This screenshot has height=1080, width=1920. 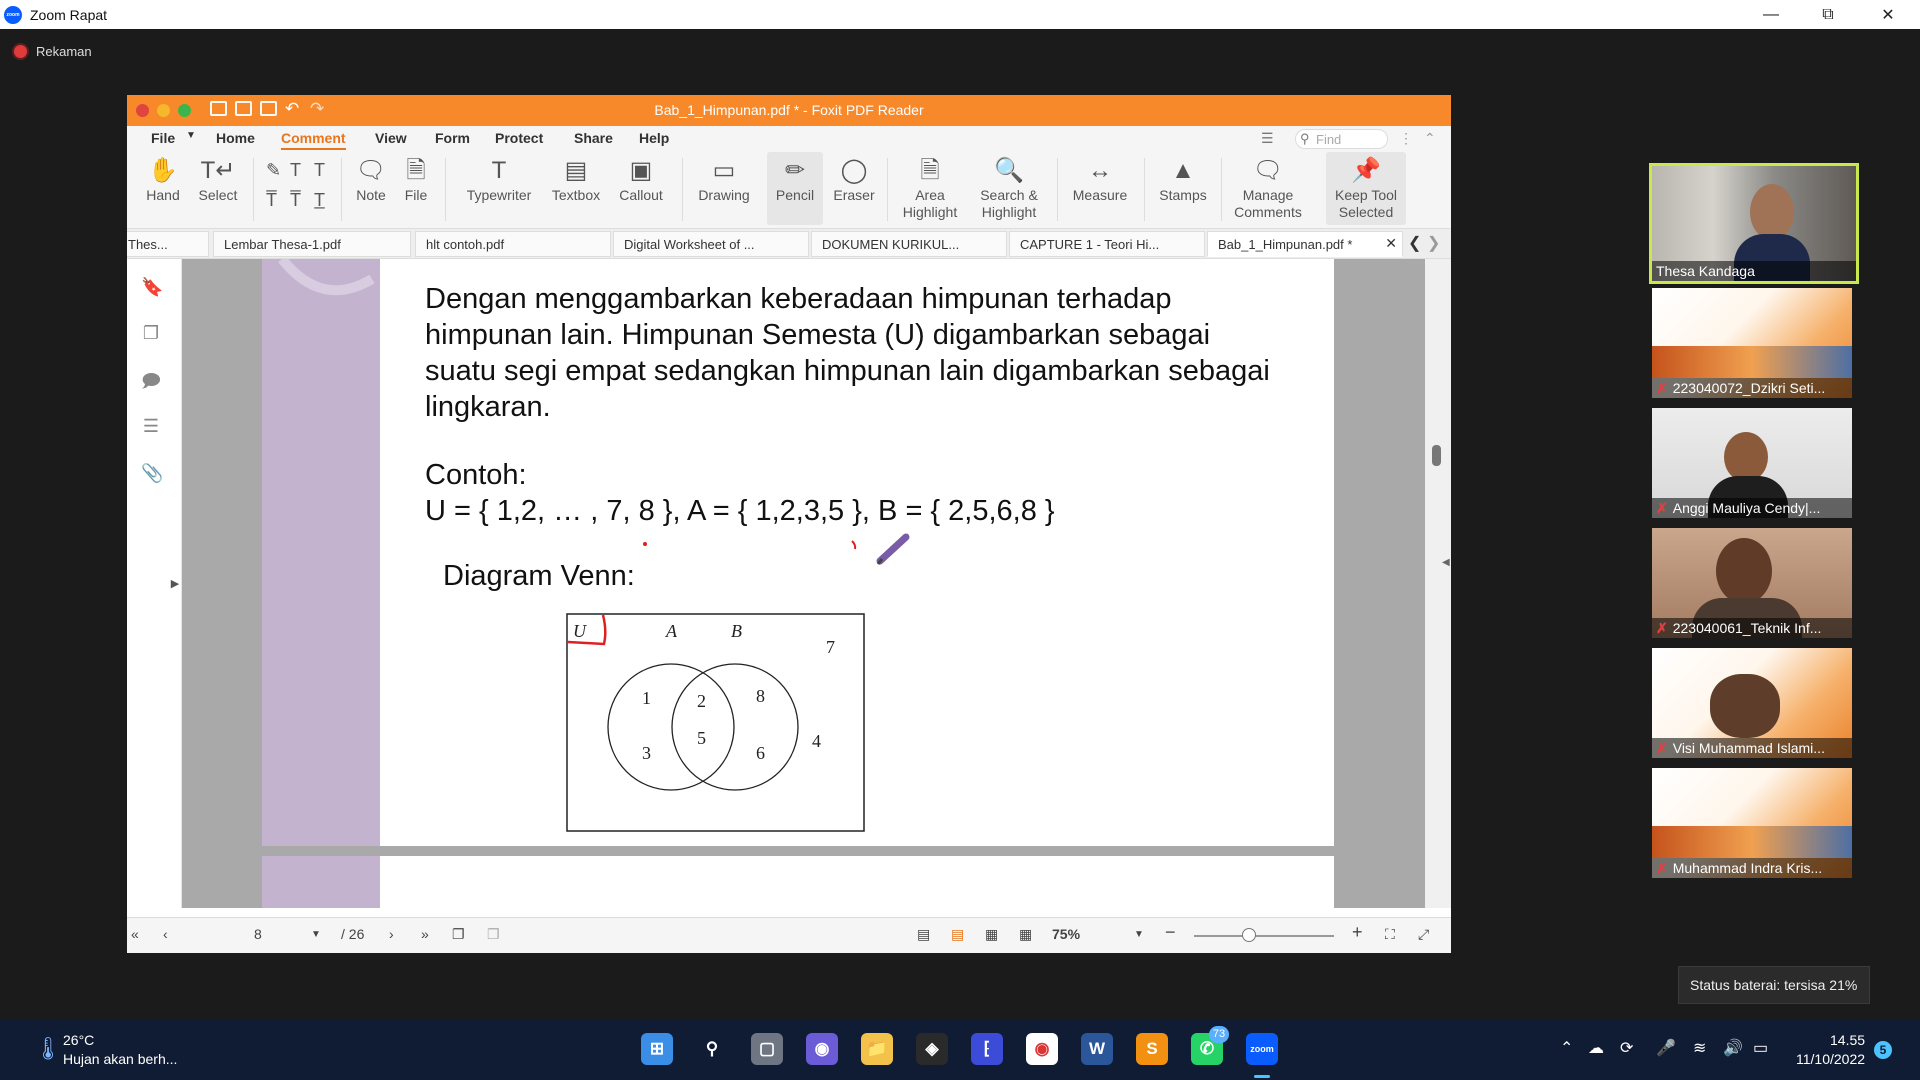 I want to click on replace-text-icon: T̅, so click(x=295, y=200).